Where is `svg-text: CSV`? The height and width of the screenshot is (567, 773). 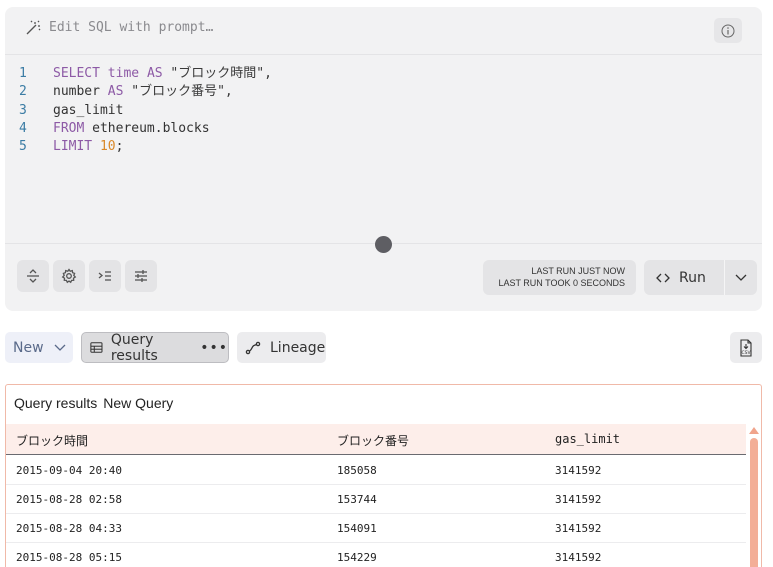
svg-text: CSV is located at coordinates (746, 353).